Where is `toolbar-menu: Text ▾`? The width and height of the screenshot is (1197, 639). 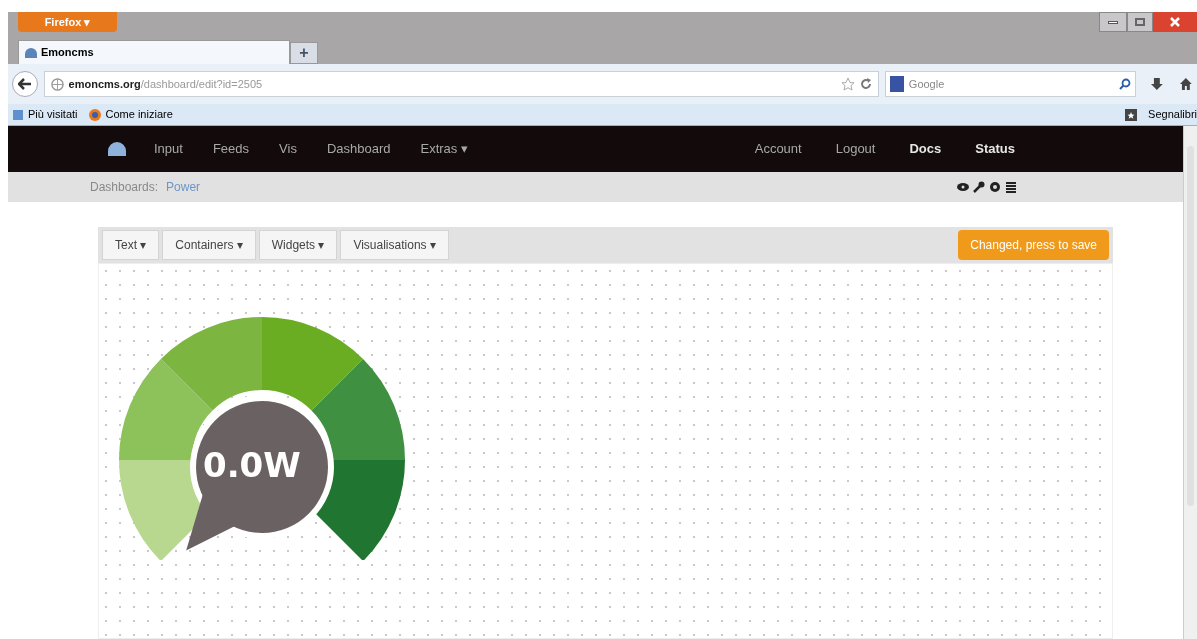
toolbar-menu: Text ▾ is located at coordinates (131, 245).